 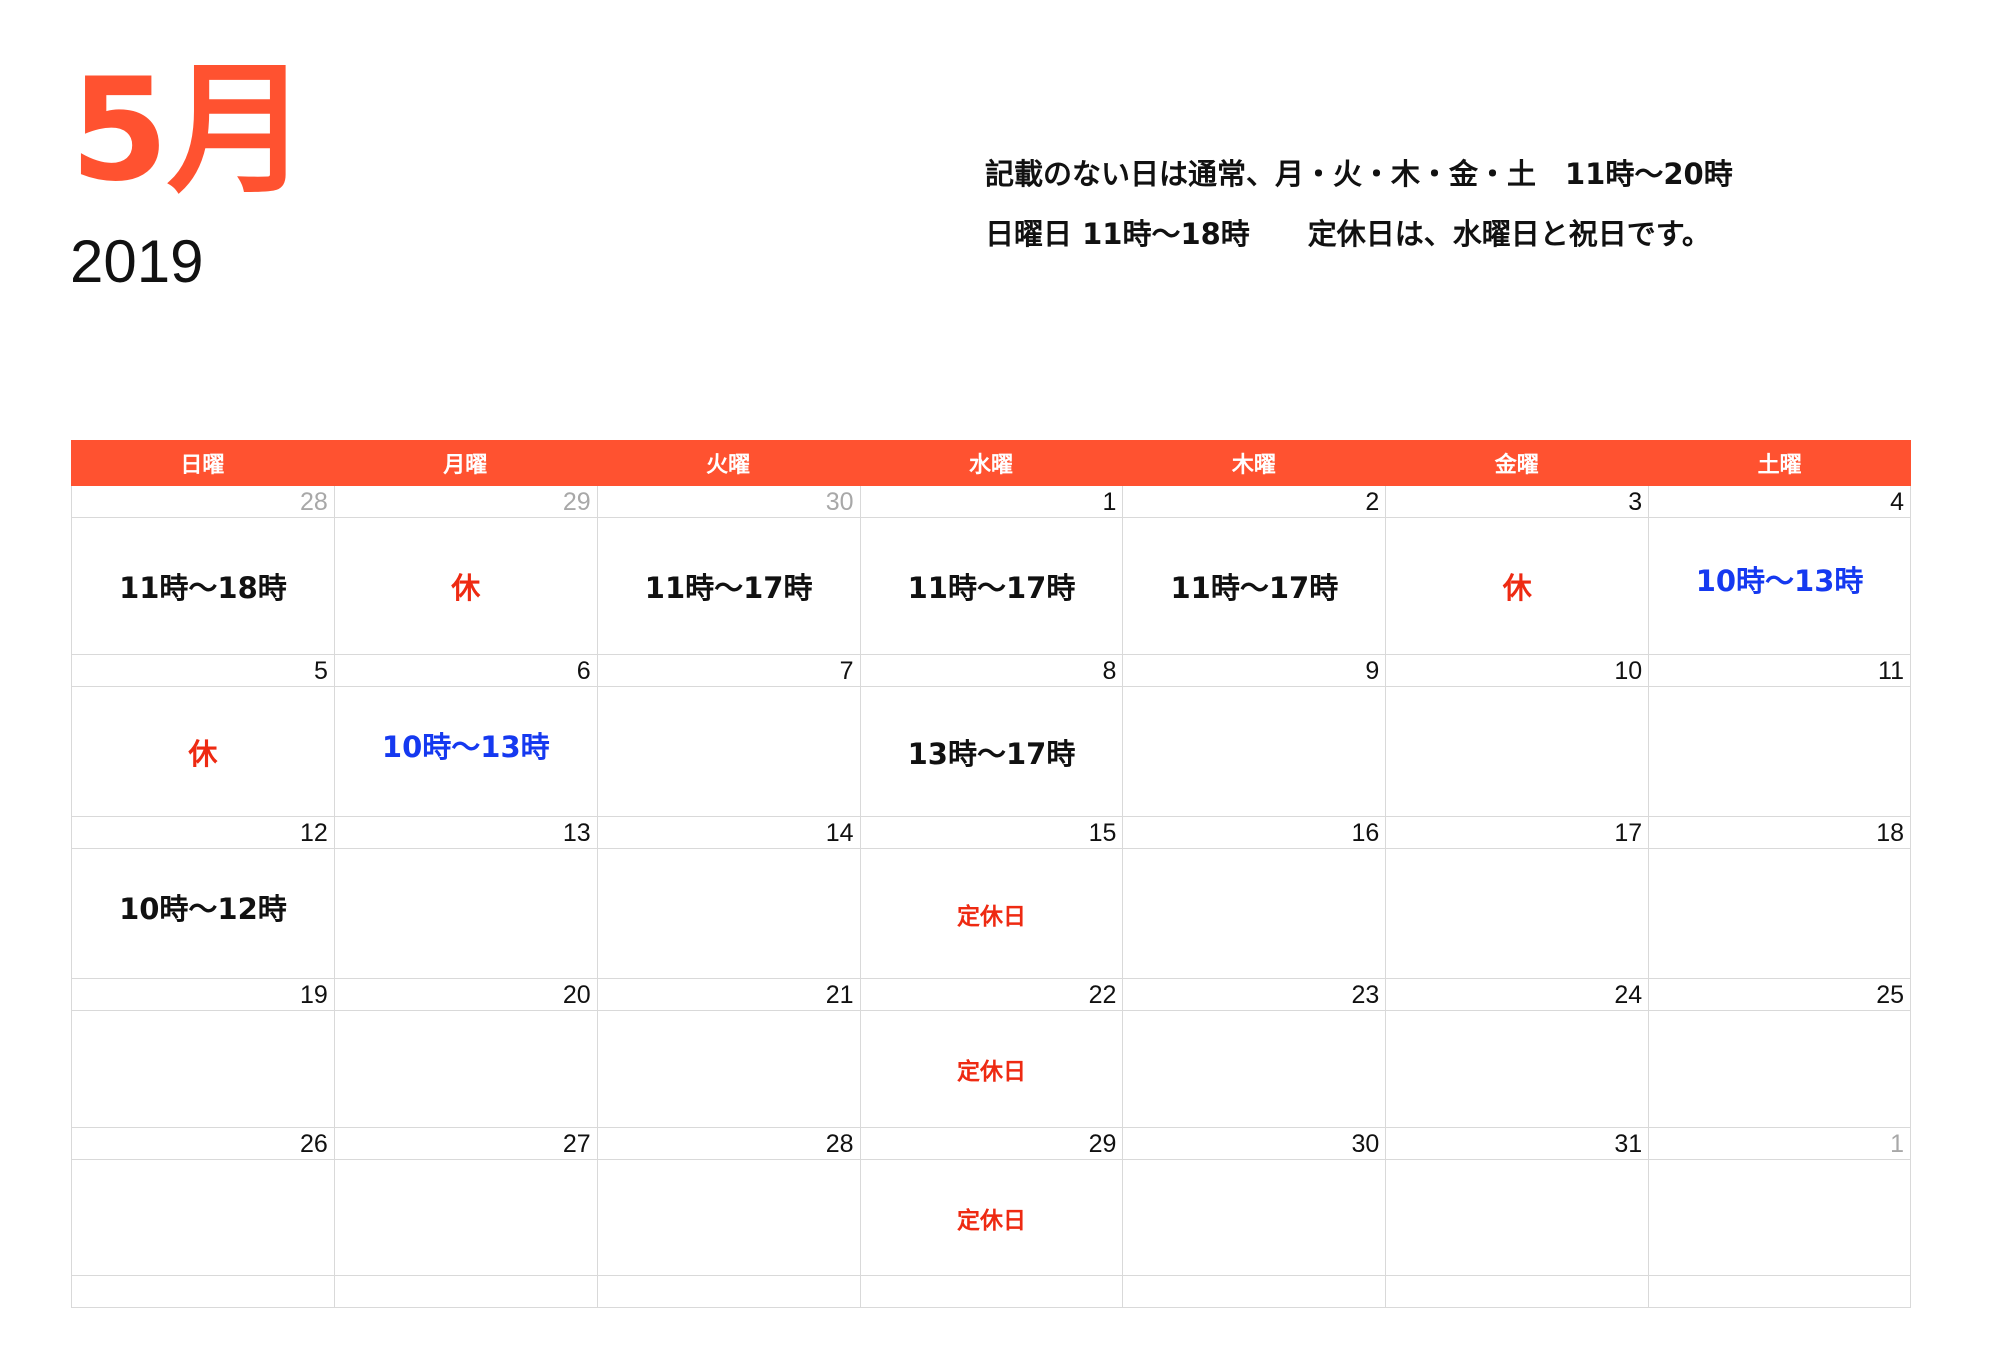 I want to click on notes-line-1: 記載のない日は通常、月・火・木・金・土 11時〜20時, so click(x=1359, y=174).